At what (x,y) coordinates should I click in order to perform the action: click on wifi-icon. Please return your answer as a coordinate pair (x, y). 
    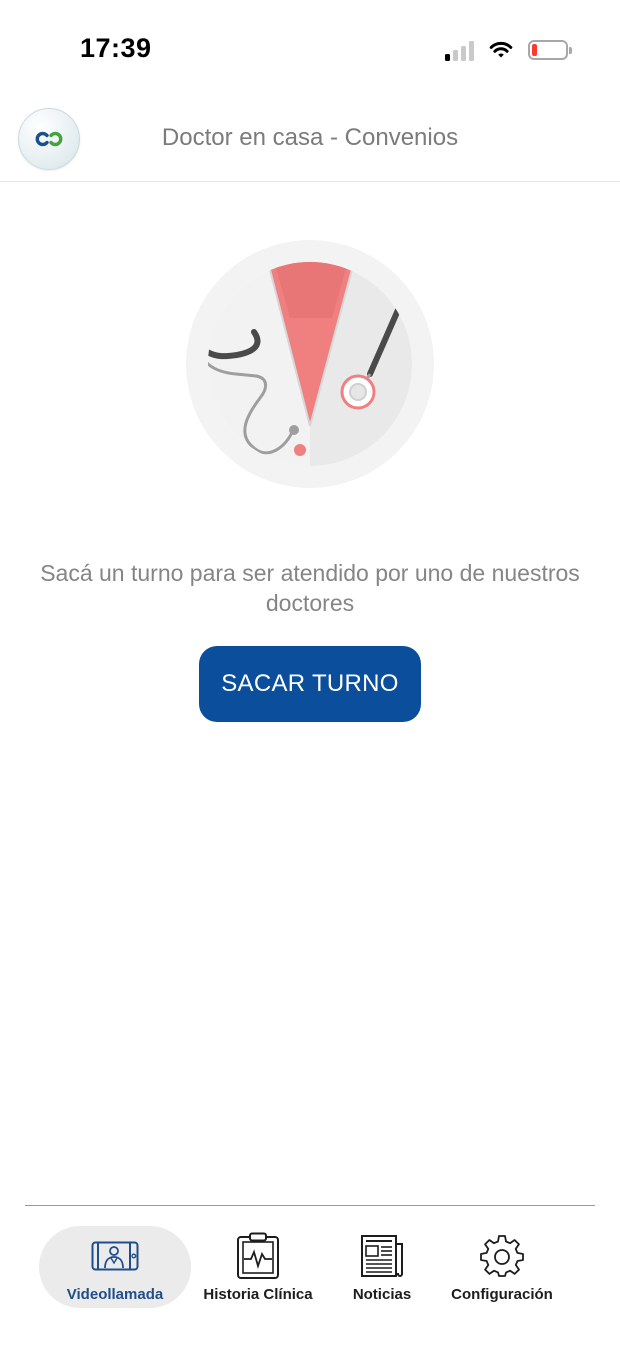
    Looking at the image, I should click on (501, 49).